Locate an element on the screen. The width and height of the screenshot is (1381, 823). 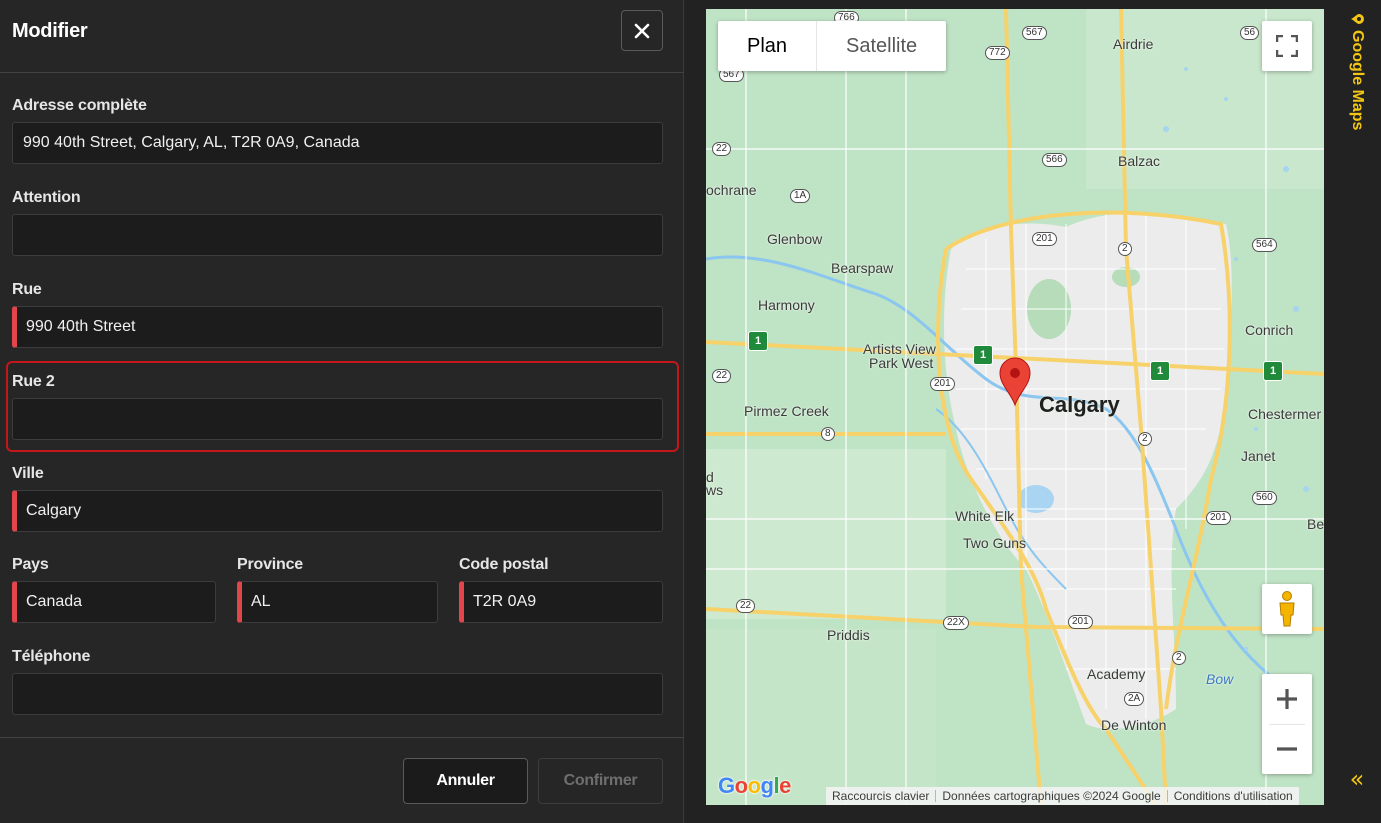
place-label-balzac: Balzac is located at coordinates (1139, 161).